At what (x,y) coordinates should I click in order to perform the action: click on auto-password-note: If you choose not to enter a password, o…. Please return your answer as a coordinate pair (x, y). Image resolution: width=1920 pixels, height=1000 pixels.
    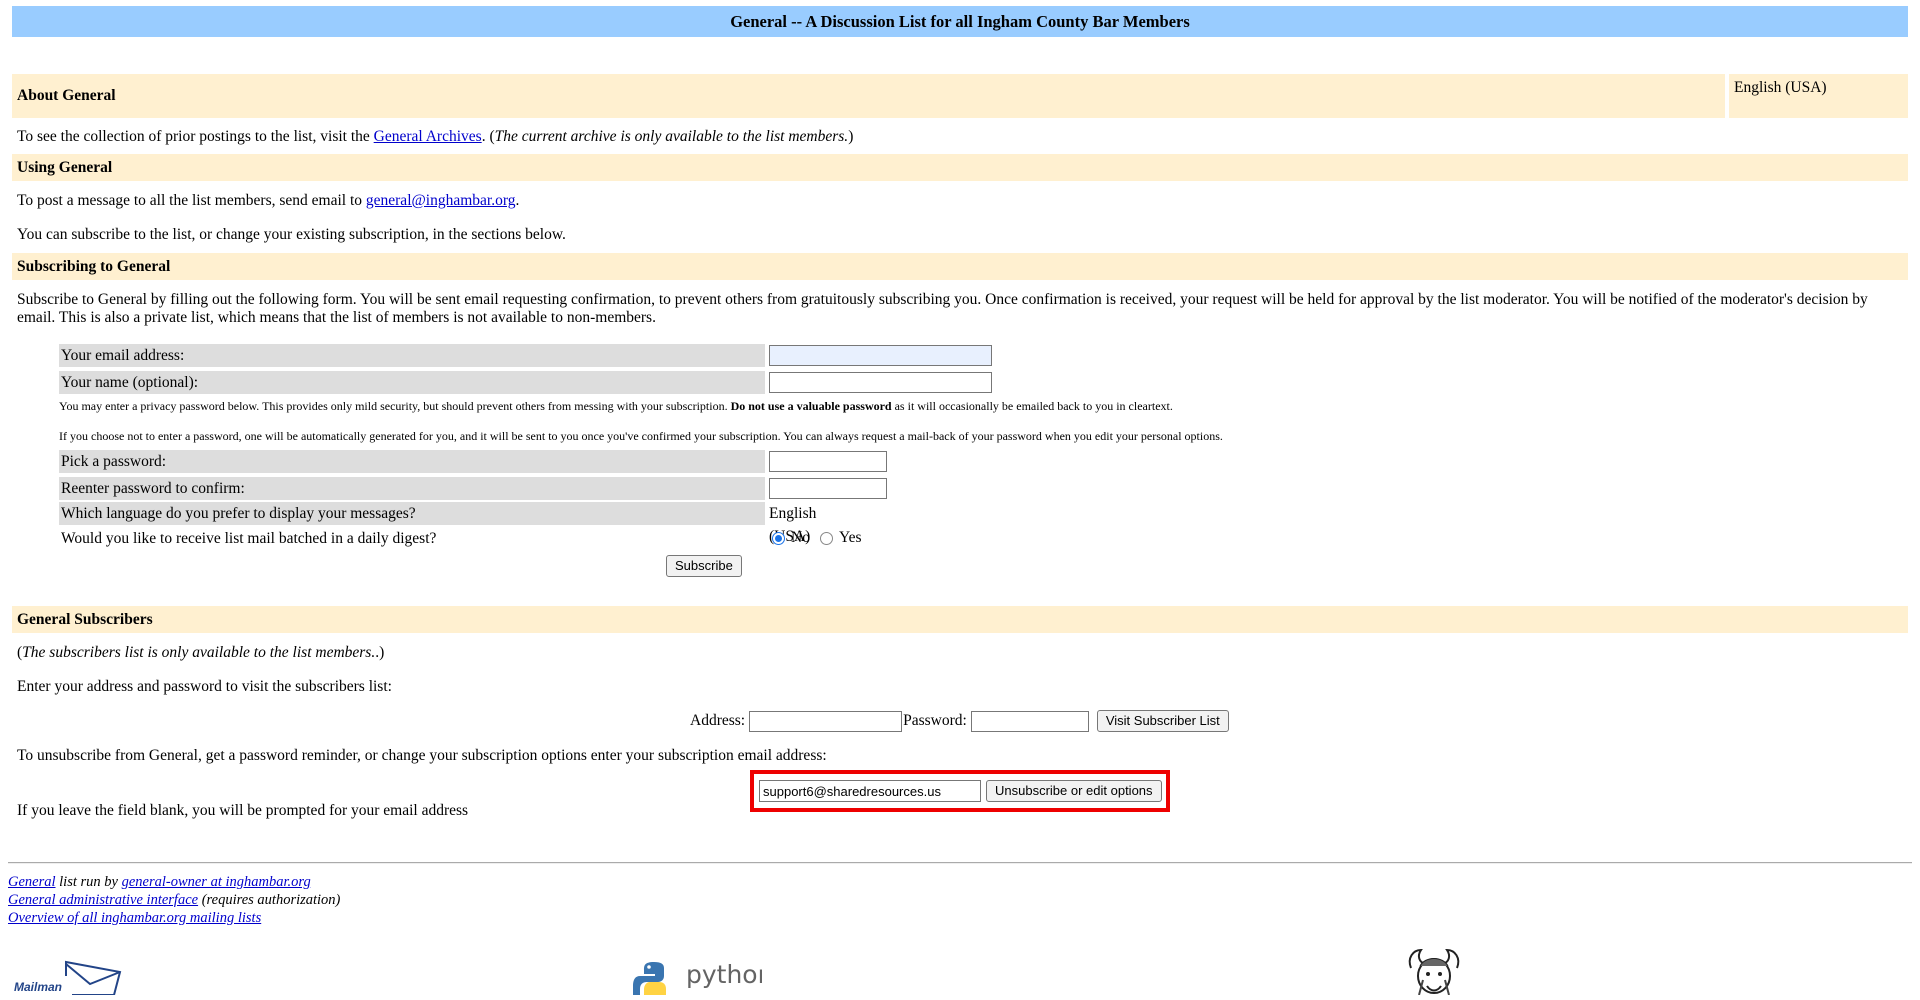
    Looking at the image, I should click on (641, 436).